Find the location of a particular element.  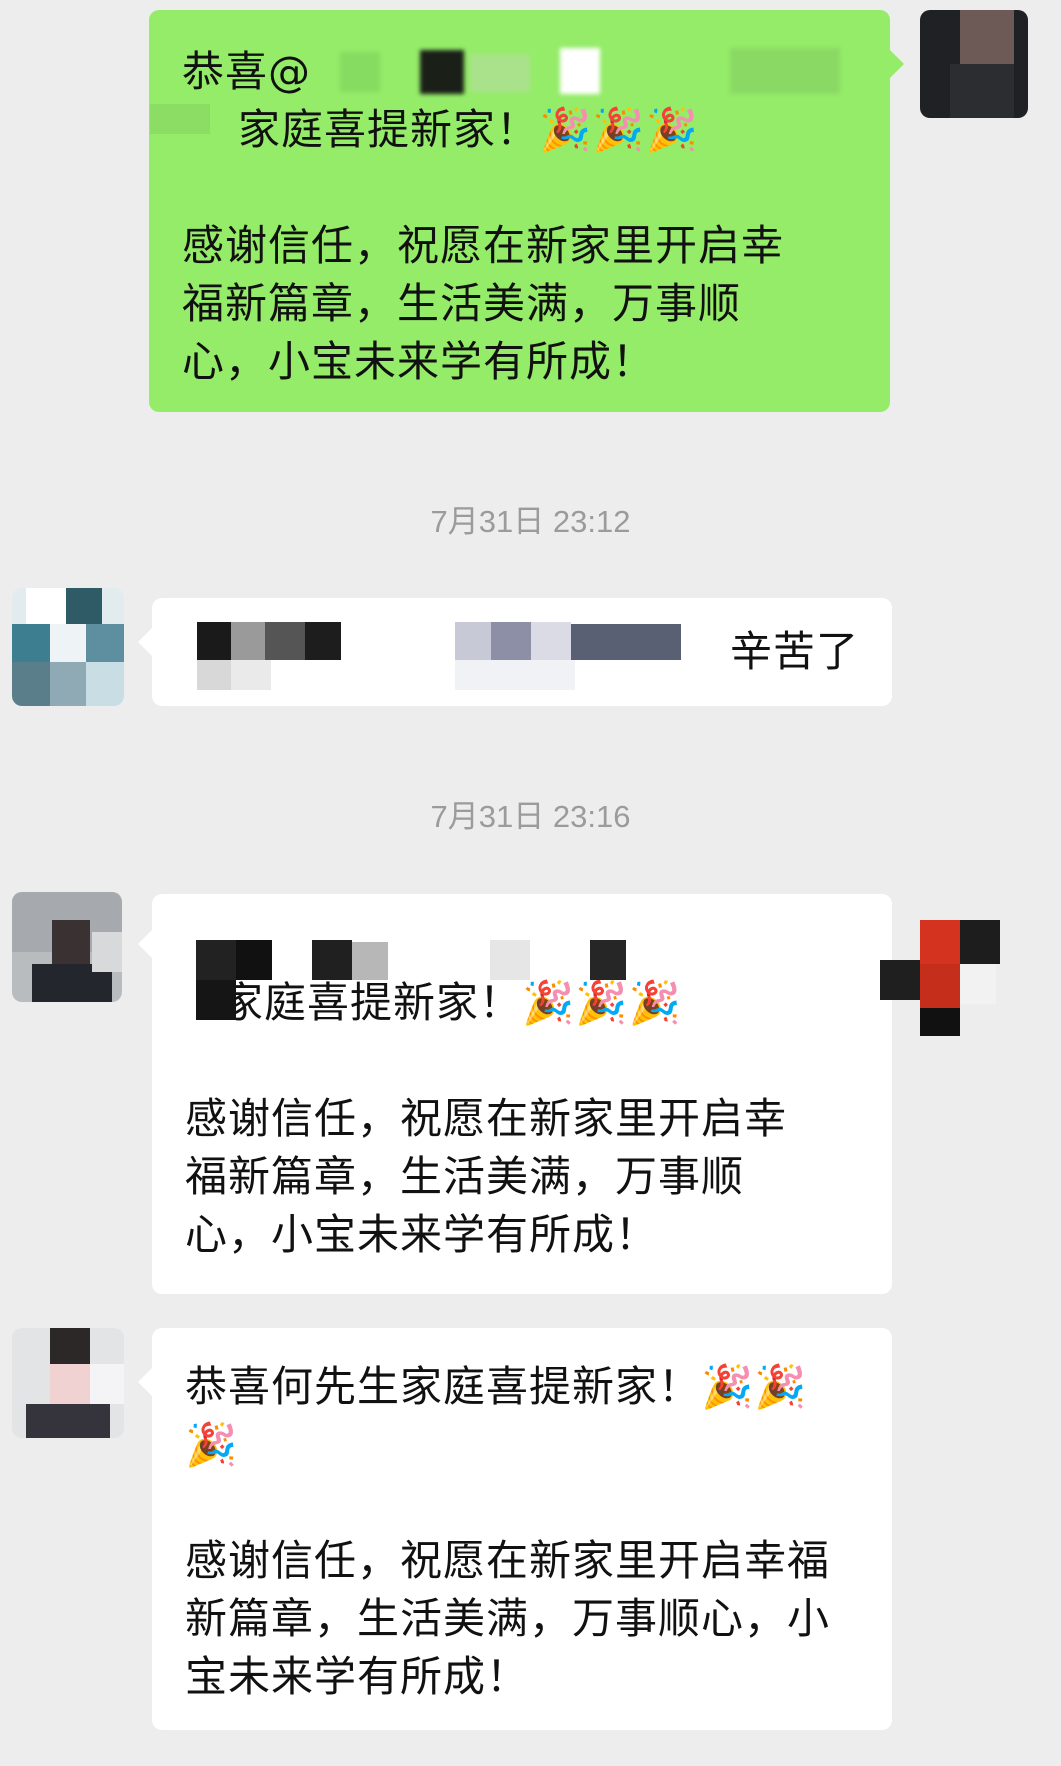

timestamp: 7月31日 23:16 is located at coordinates (530, 816).